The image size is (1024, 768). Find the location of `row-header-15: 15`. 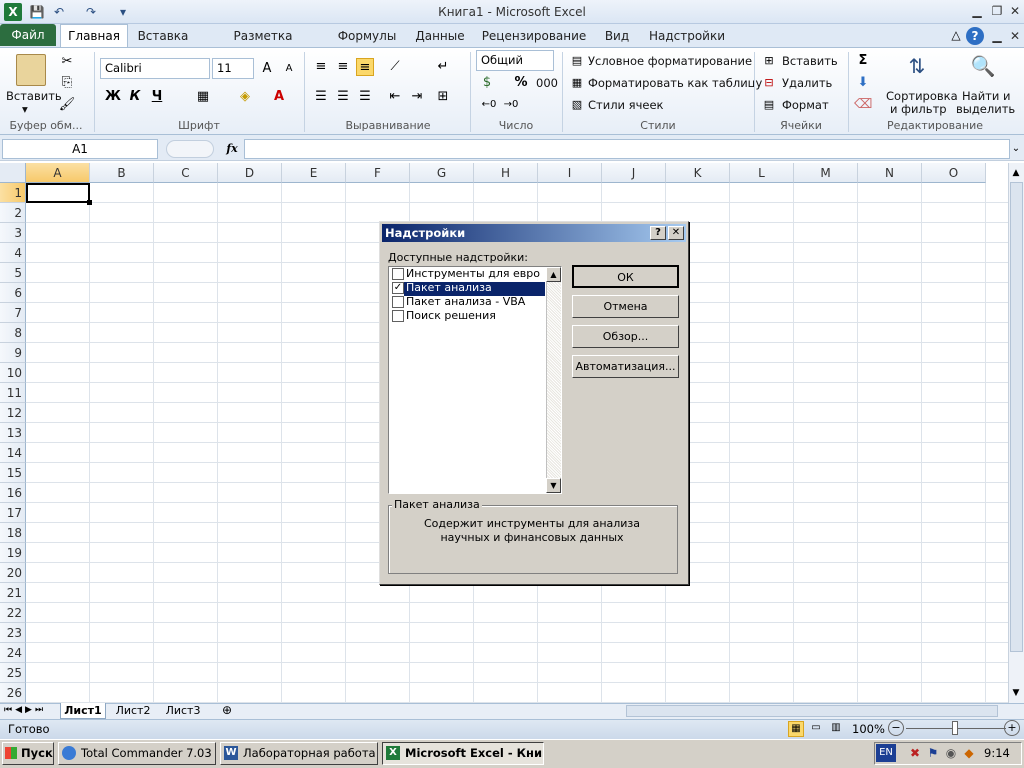

row-header-15: 15 is located at coordinates (13, 473).